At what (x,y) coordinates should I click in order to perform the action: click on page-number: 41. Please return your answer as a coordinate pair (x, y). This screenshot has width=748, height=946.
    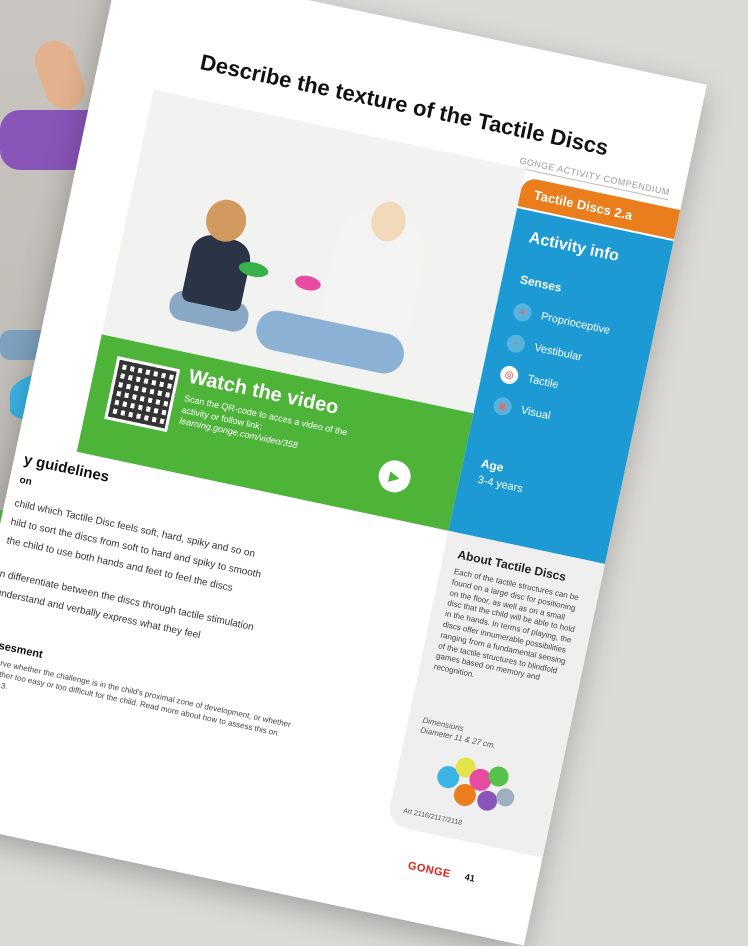
    Looking at the image, I should click on (469, 877).